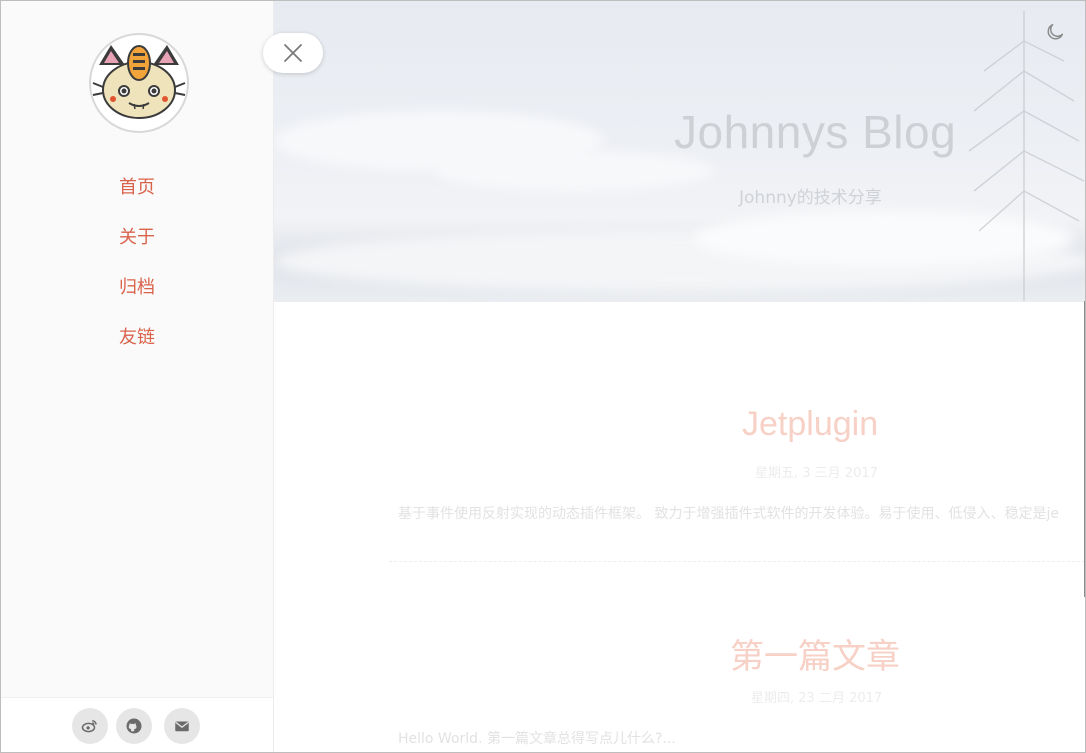 The height and width of the screenshot is (753, 1086). I want to click on close-icon, so click(293, 53).